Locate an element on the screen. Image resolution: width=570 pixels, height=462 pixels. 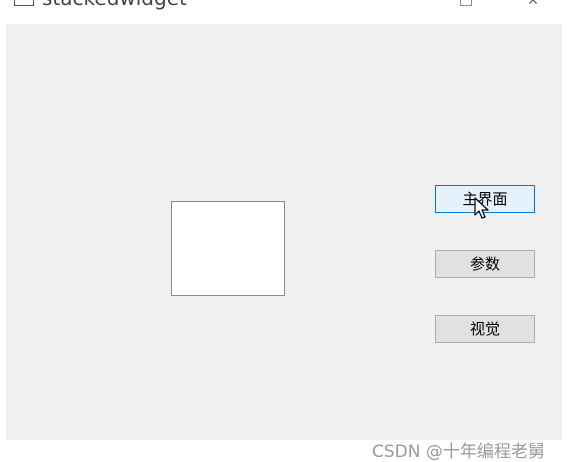
maximize-icon is located at coordinates (466, 3).